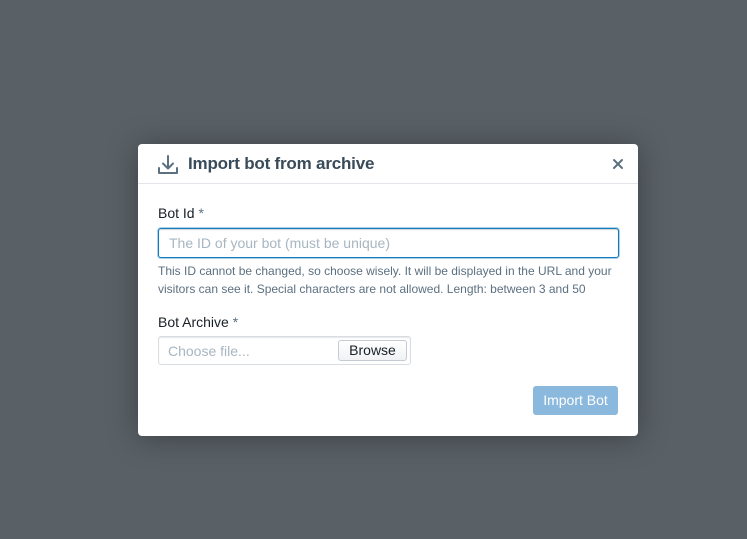 Image resolution: width=747 pixels, height=539 pixels. I want to click on bot-archive-label: Bot Archive *, so click(198, 322).